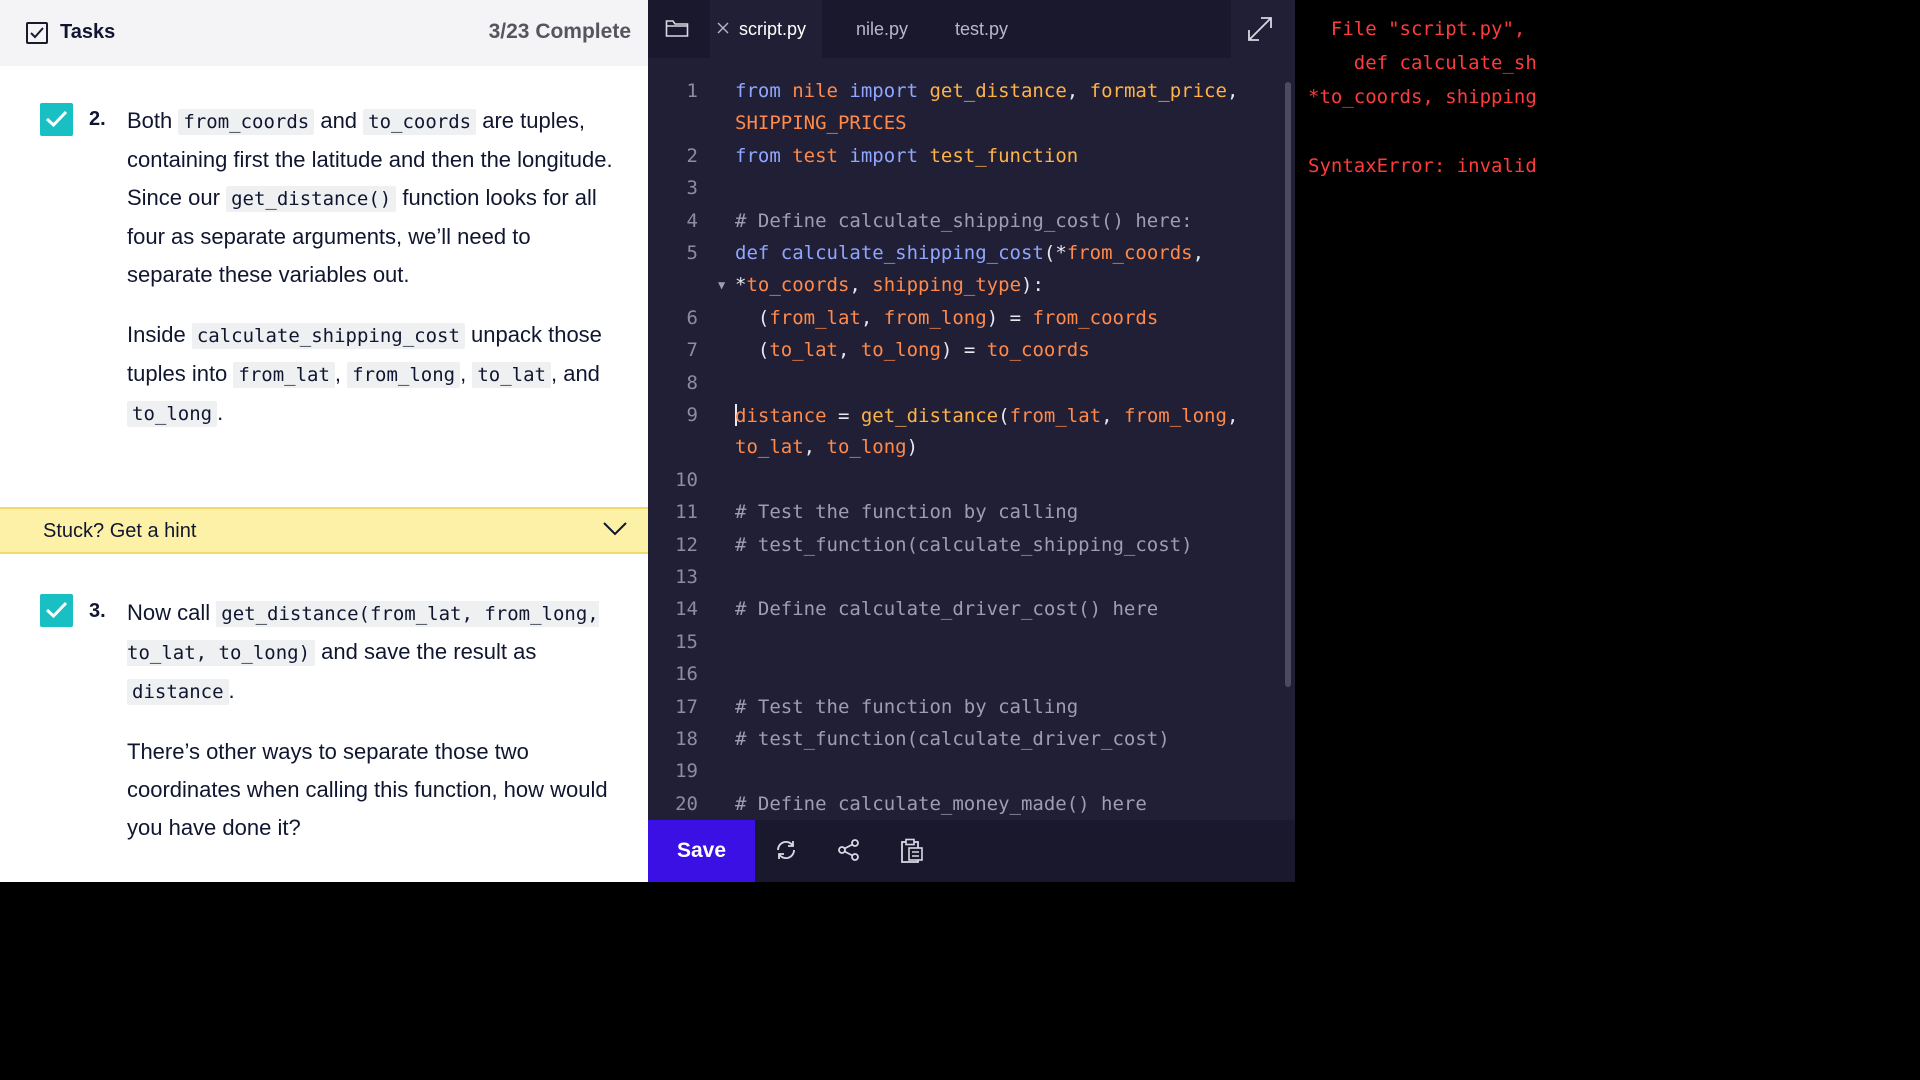 This screenshot has width=1920, height=1080. I want to click on tab-test-py: test.py, so click(981, 29).